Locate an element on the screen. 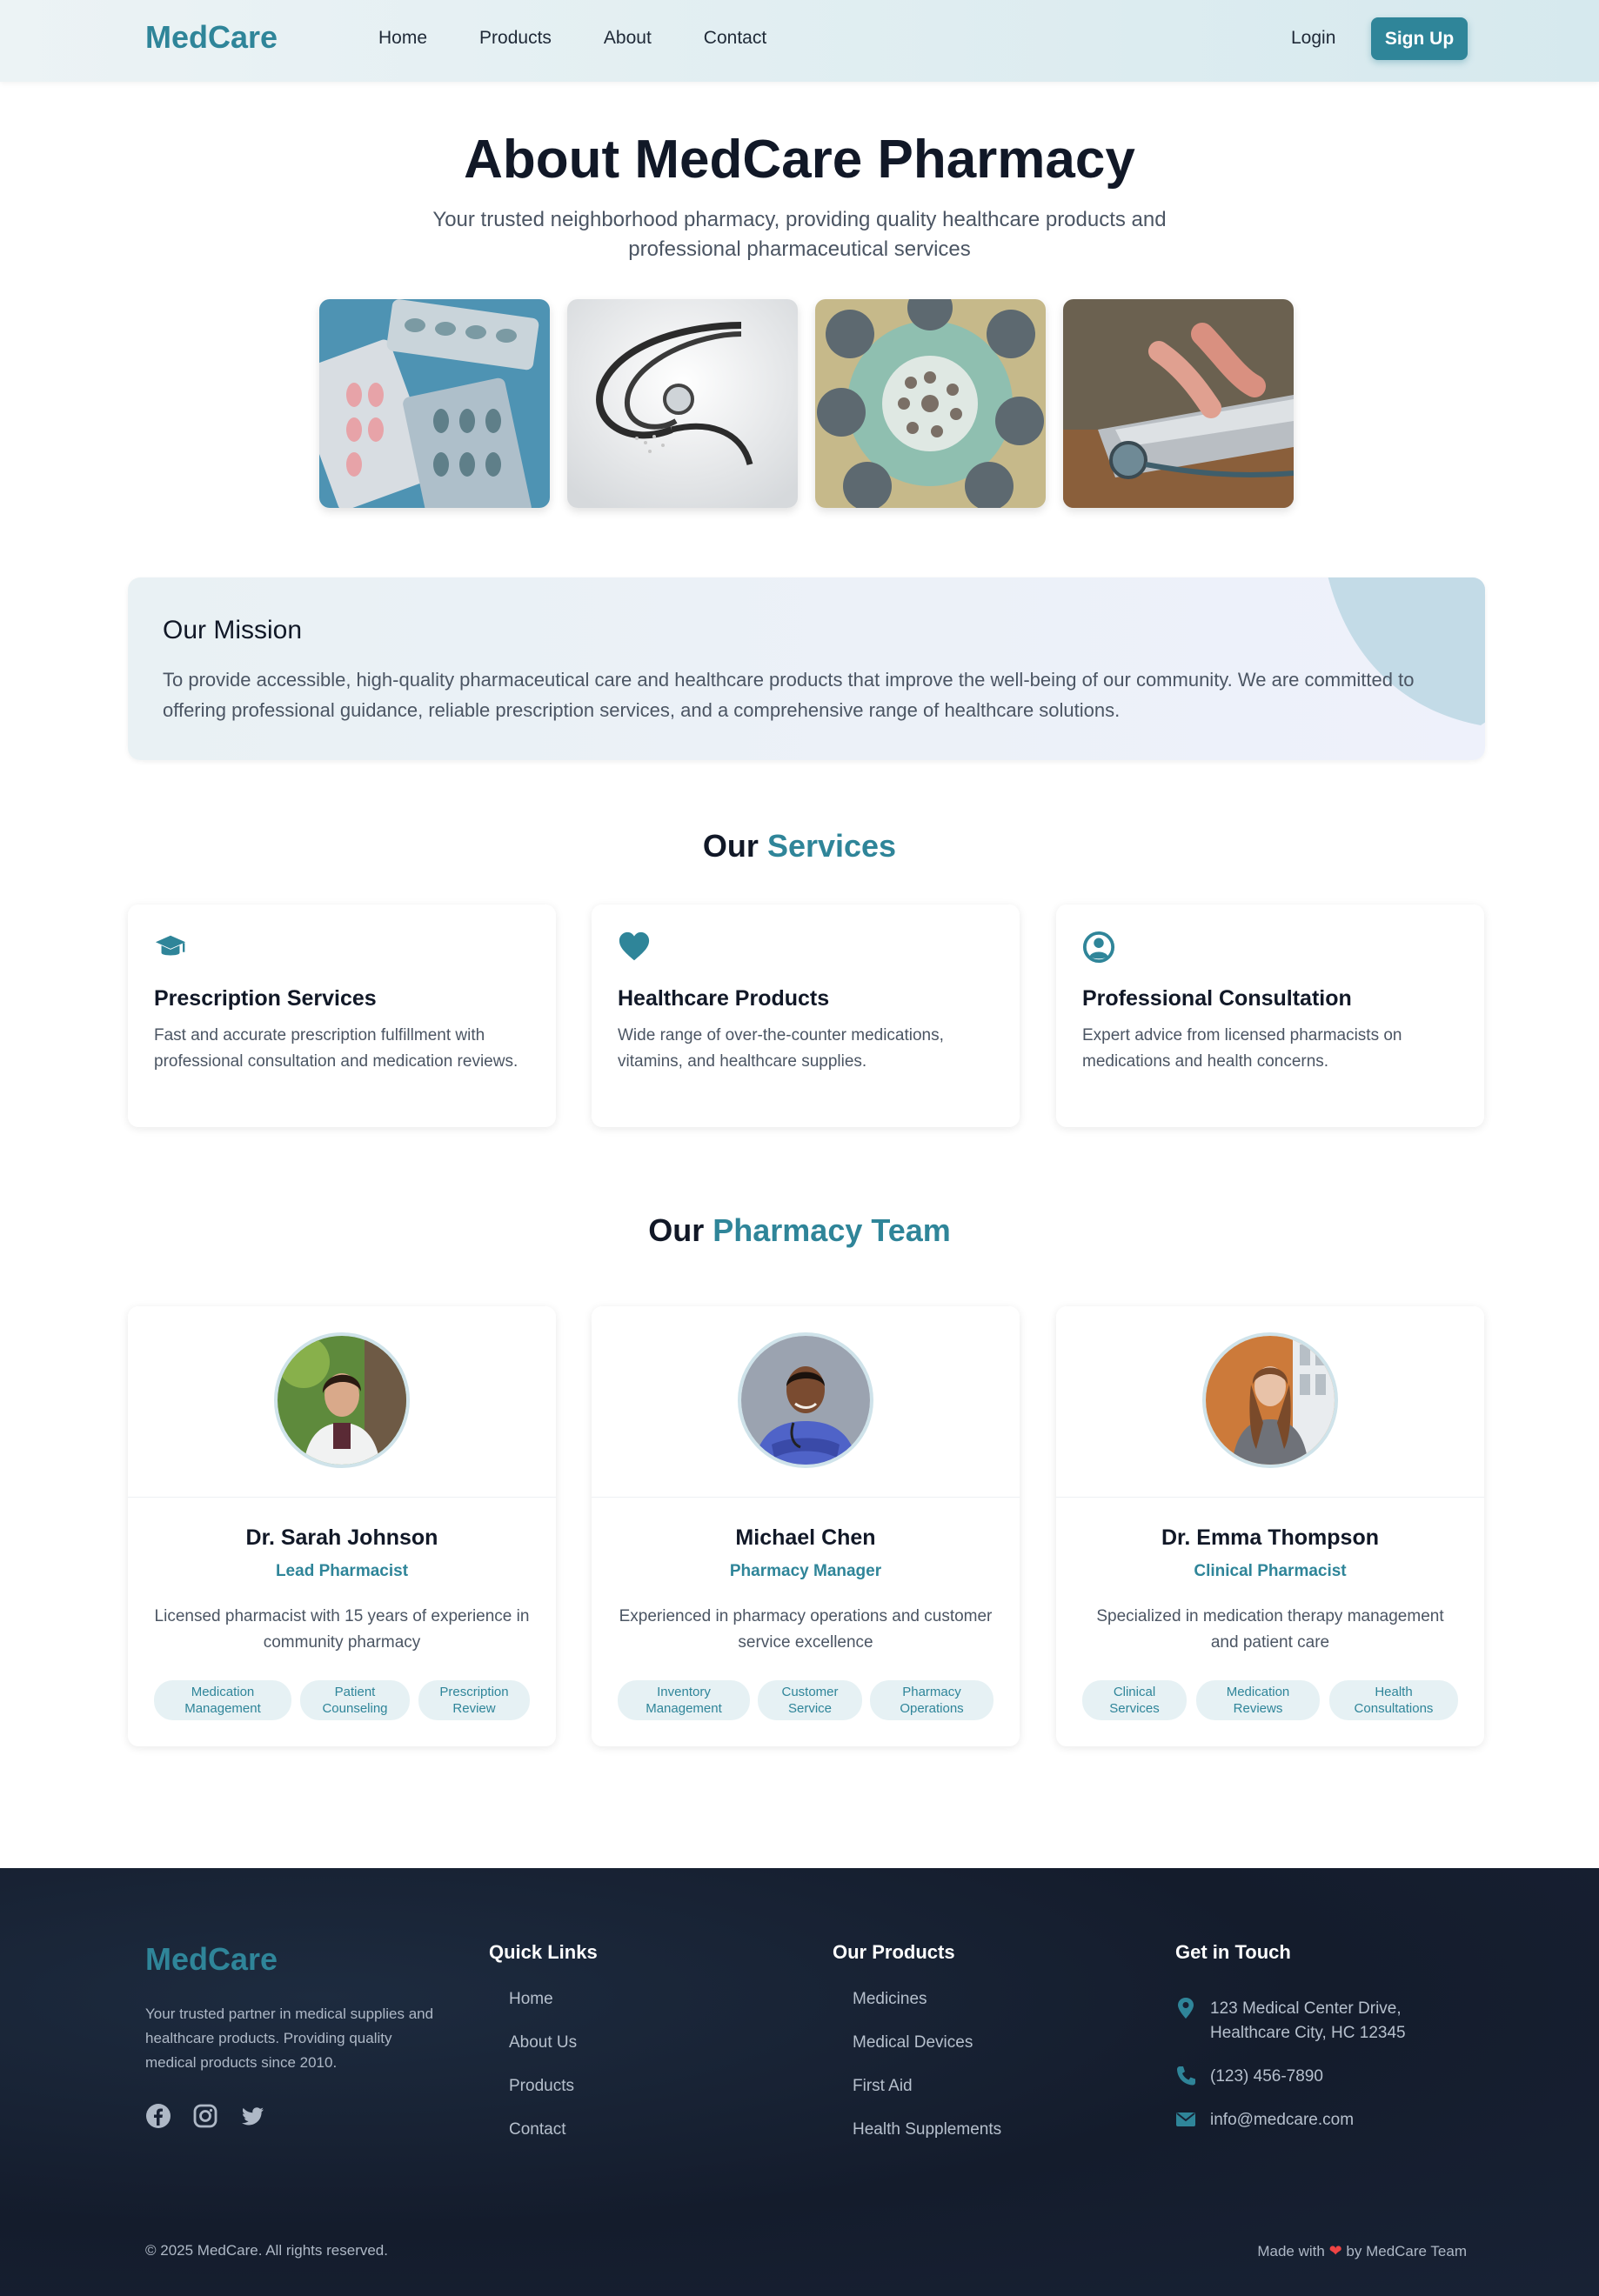 The image size is (1599, 2296). skill-tag: Medication Management is located at coordinates (223, 1700).